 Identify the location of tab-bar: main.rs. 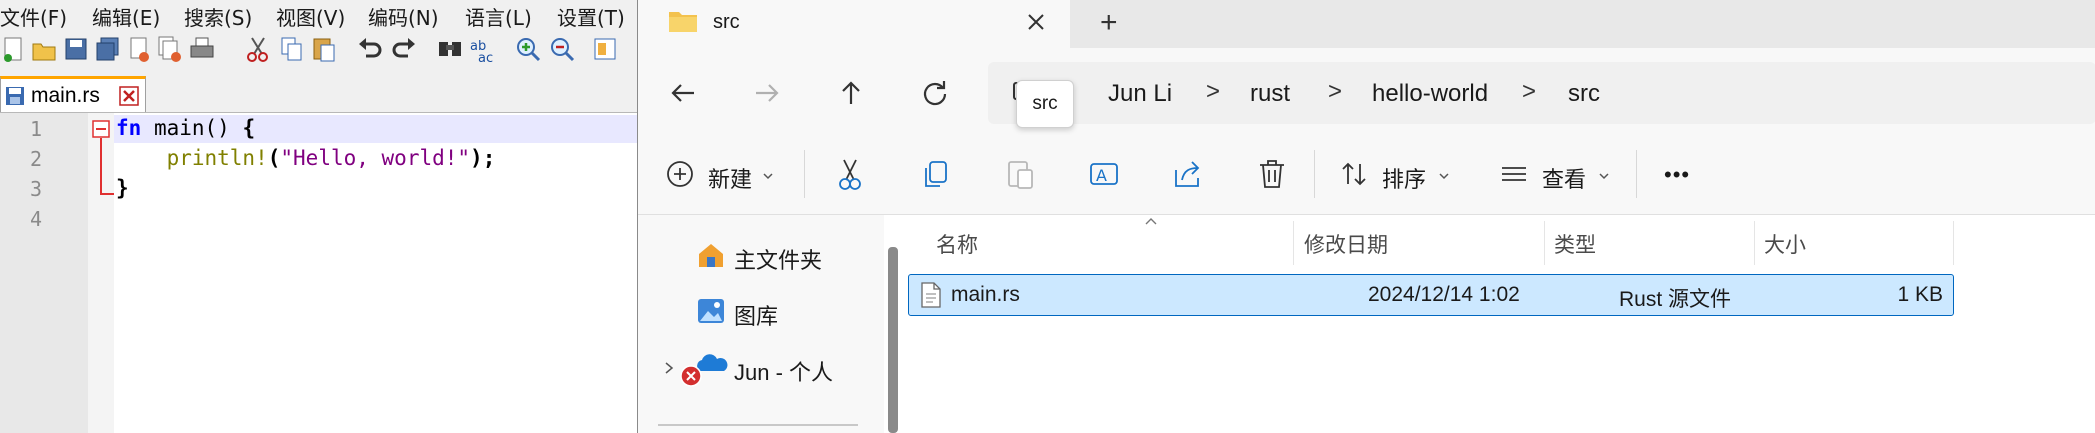
(320, 92).